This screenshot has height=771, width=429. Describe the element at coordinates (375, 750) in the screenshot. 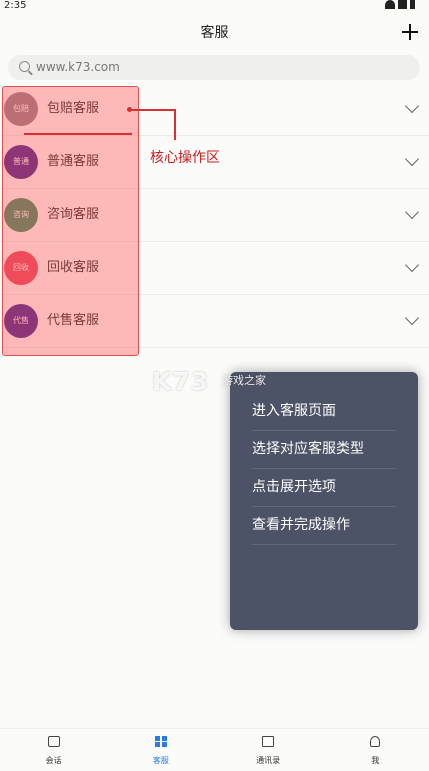

I see `tab-me: 我` at that location.